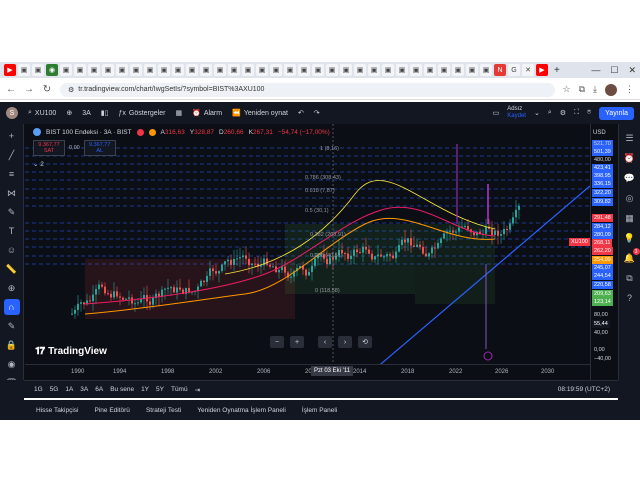 Image resolution: width=640 pixels, height=480 pixels. What do you see at coordinates (122, 389) in the screenshot?
I see `range-button: Bu sene` at bounding box center [122, 389].